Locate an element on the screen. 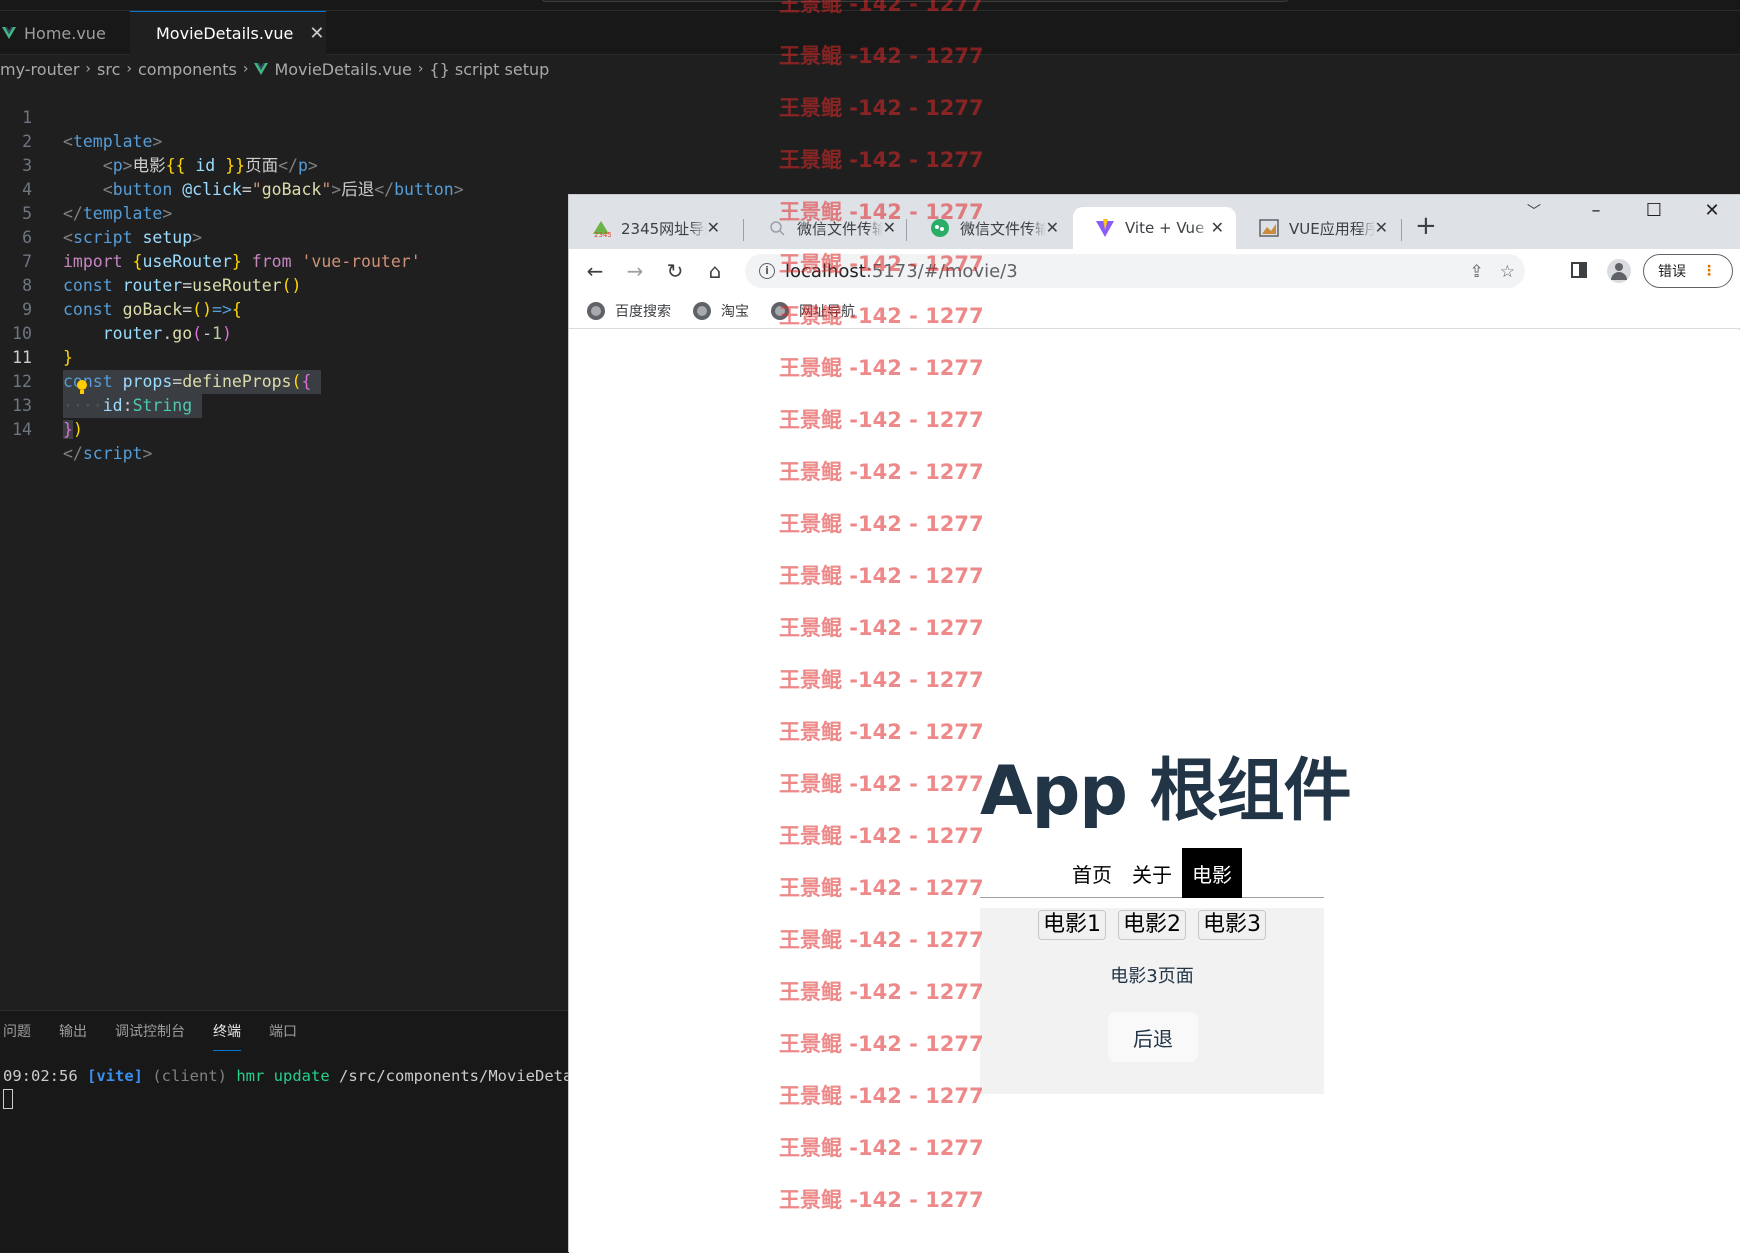 Image resolution: width=1740 pixels, height=1253 pixels. tab-divider is located at coordinates (906, 230).